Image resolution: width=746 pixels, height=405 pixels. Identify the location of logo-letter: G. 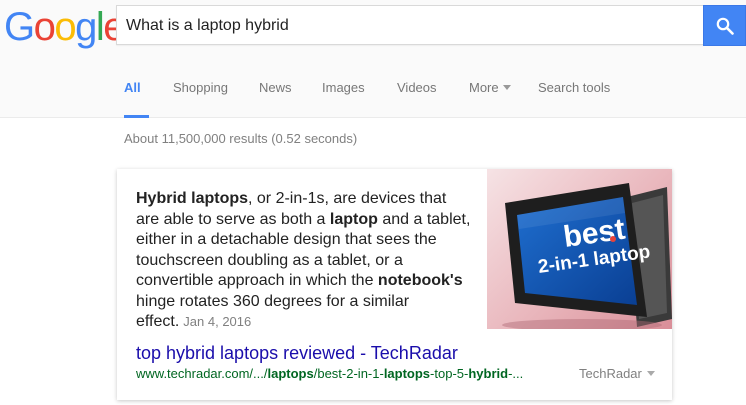
(19, 27).